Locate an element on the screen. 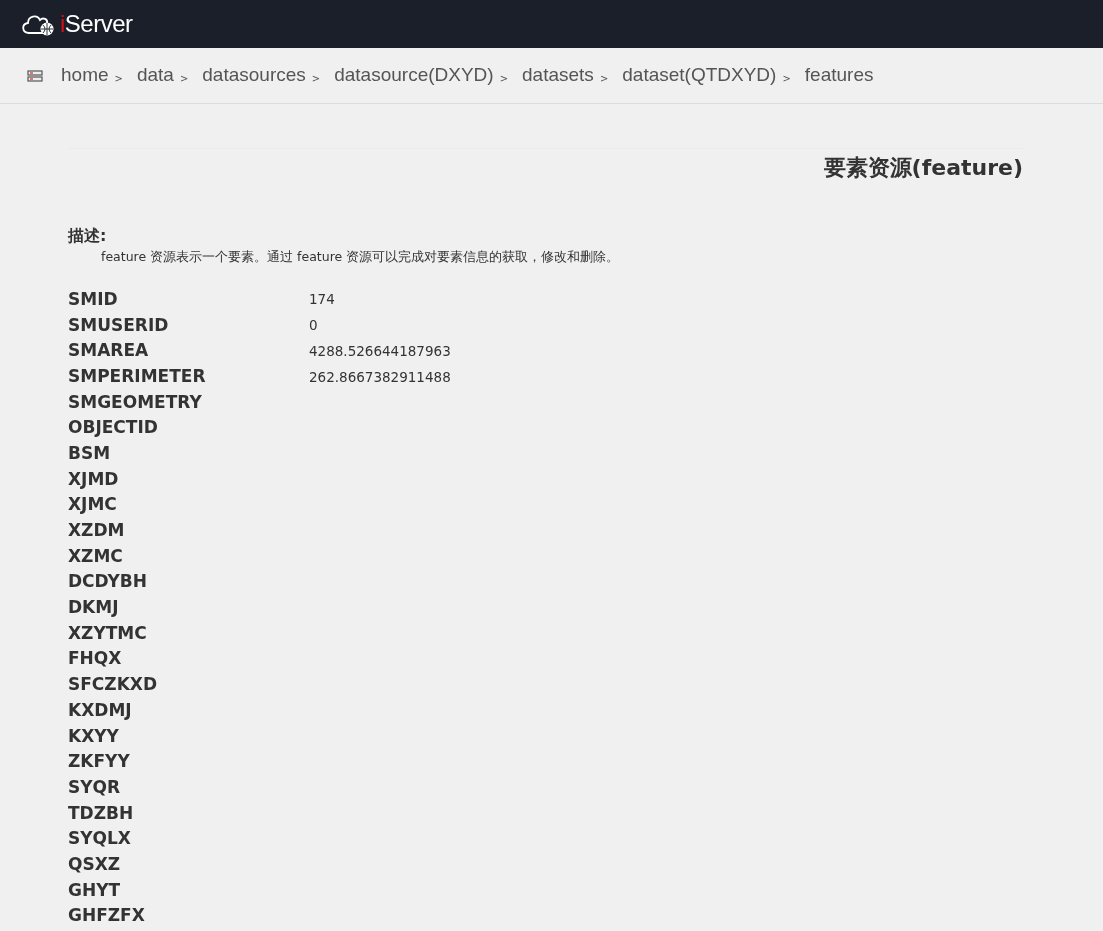 The height and width of the screenshot is (931, 1103). field-name: XZMC is located at coordinates (95, 555).